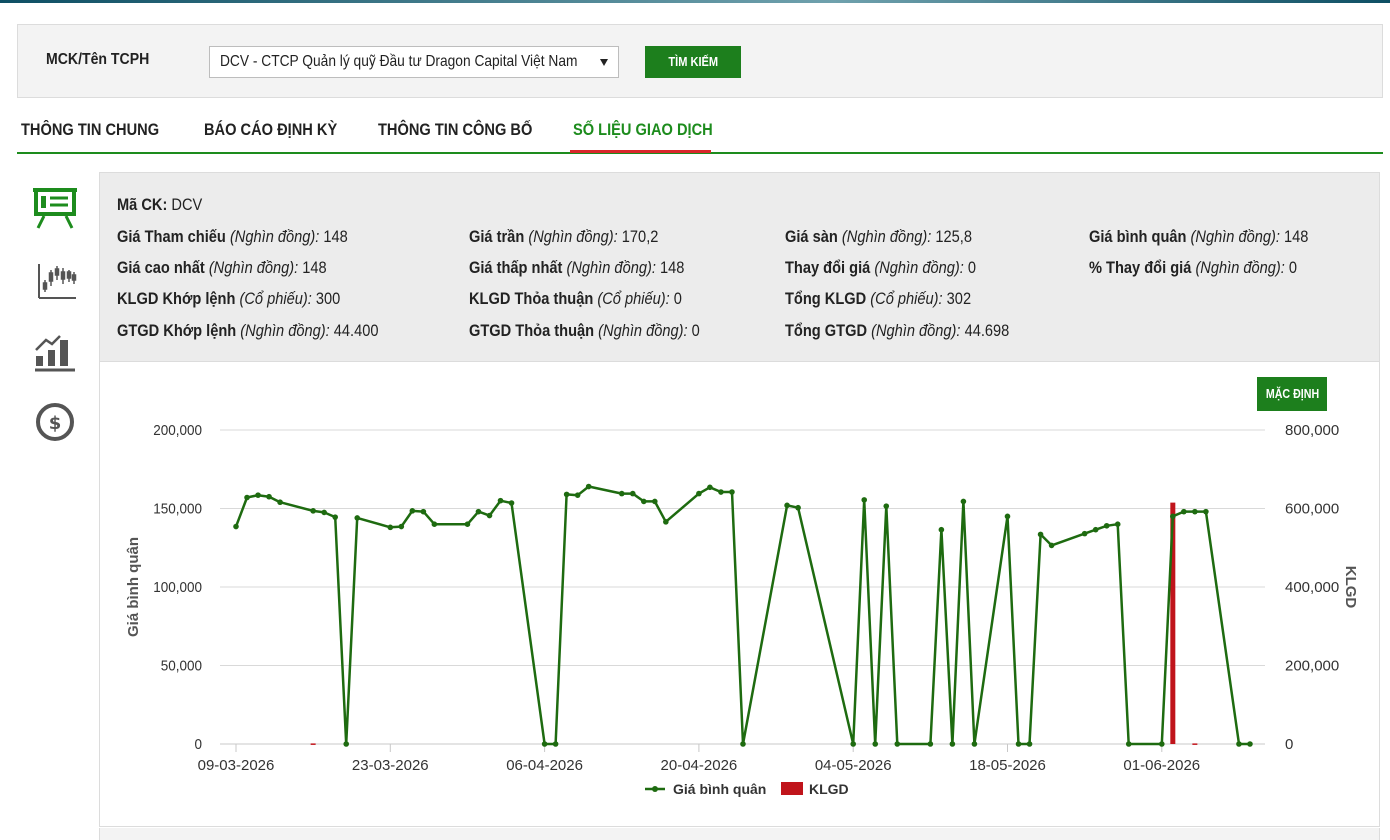 The height and width of the screenshot is (840, 1390). Describe the element at coordinates (181, 666) in the screenshot. I see `y-tick-label: 50,000` at that location.